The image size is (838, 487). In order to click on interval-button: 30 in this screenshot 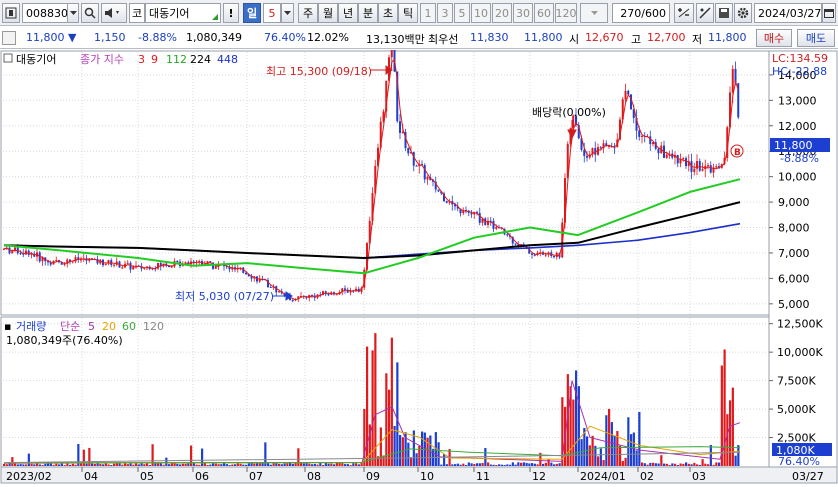, I will do `click(523, 13)`.